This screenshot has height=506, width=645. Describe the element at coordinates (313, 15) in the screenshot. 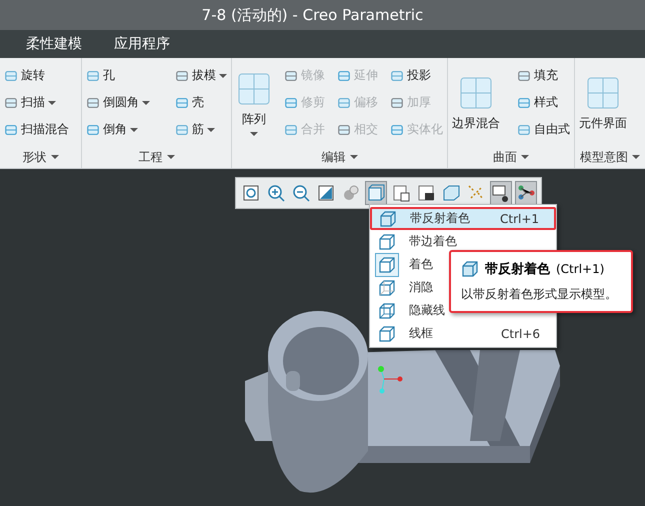

I see `window-title: 7-8 (活动的) - Creo Parametric` at that location.